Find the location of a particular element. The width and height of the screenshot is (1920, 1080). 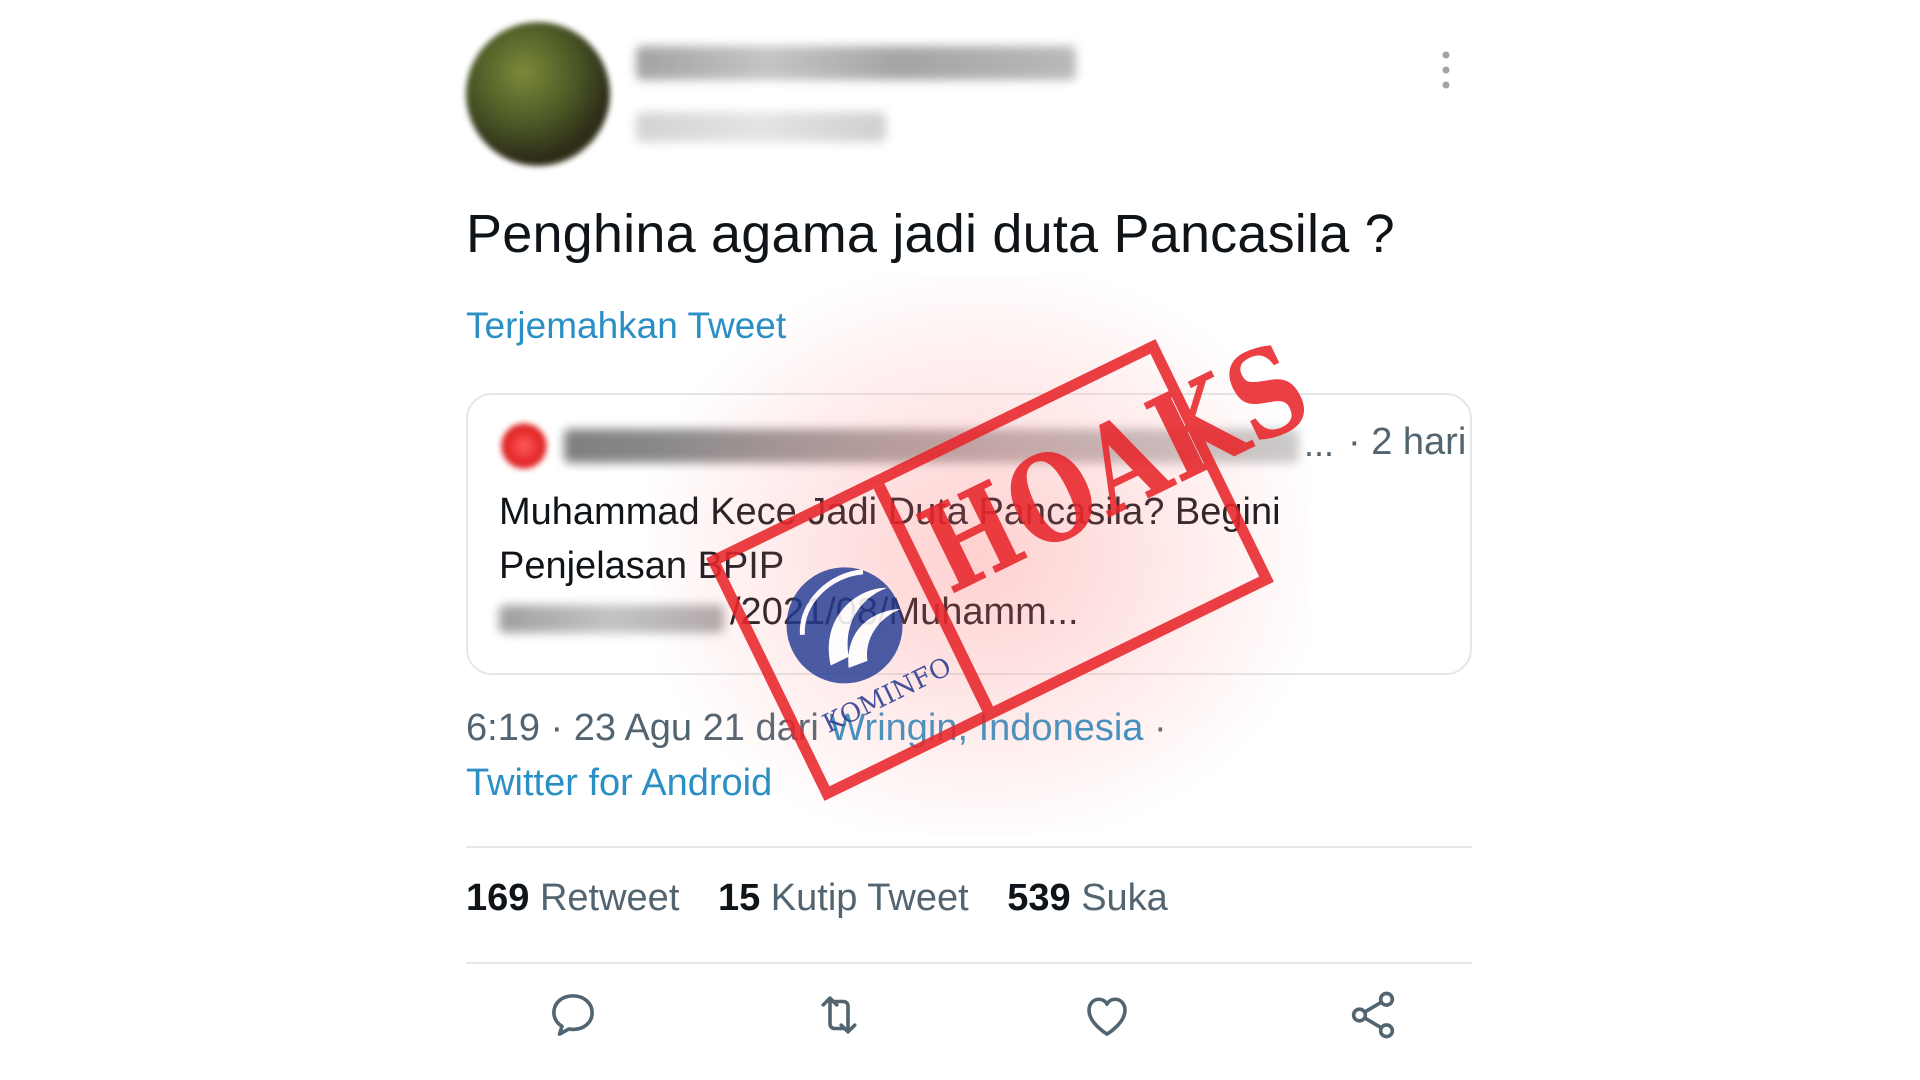

like-icon is located at coordinates (1107, 1015).